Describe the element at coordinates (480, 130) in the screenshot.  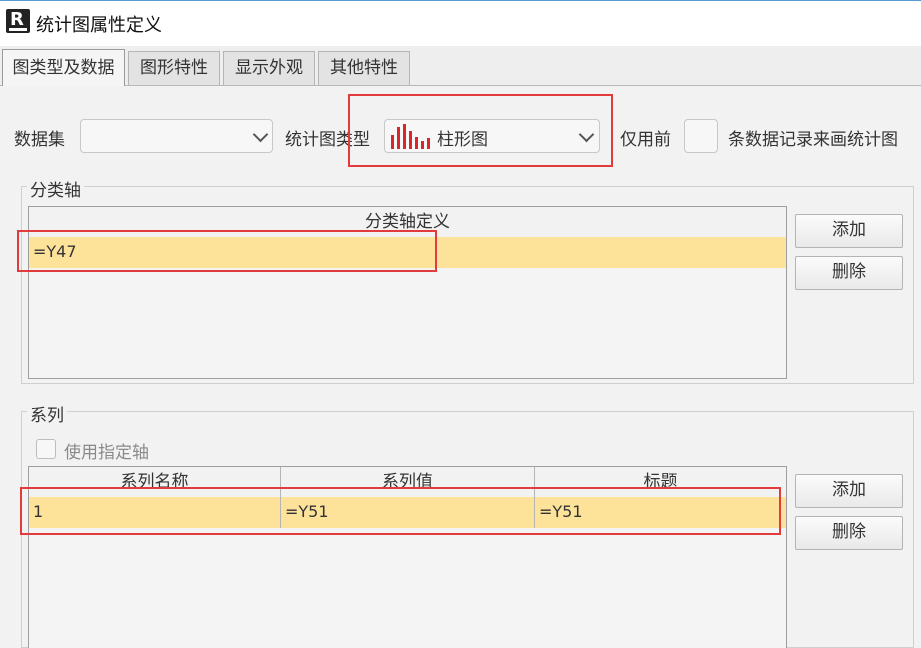
I see `annotation-box-chart-type` at that location.